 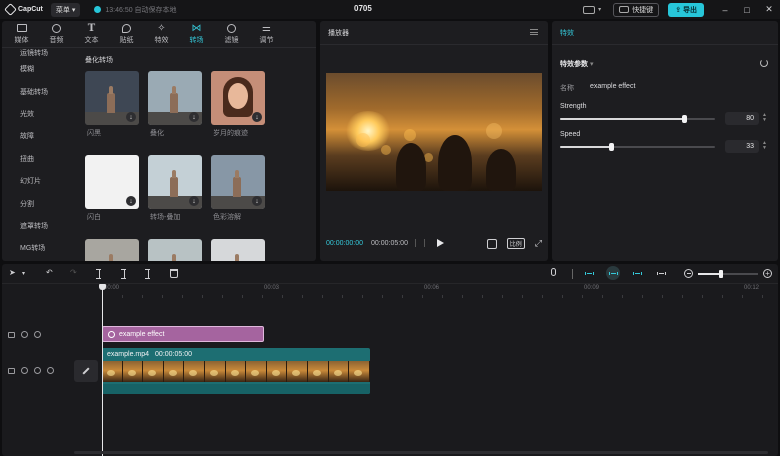 What do you see at coordinates (161, 34) in the screenshot?
I see `tab-effects: ✧ 特效` at bounding box center [161, 34].